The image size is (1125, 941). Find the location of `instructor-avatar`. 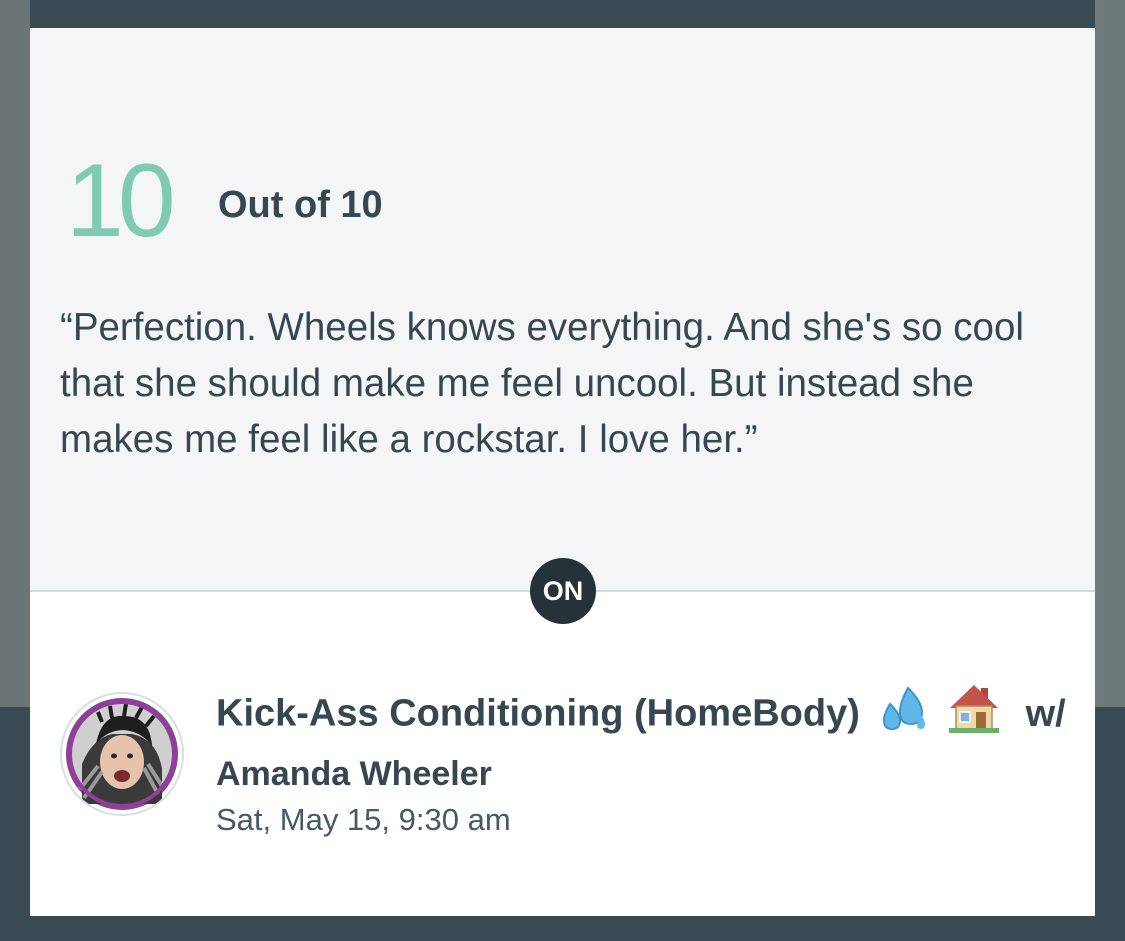

instructor-avatar is located at coordinates (122, 754).